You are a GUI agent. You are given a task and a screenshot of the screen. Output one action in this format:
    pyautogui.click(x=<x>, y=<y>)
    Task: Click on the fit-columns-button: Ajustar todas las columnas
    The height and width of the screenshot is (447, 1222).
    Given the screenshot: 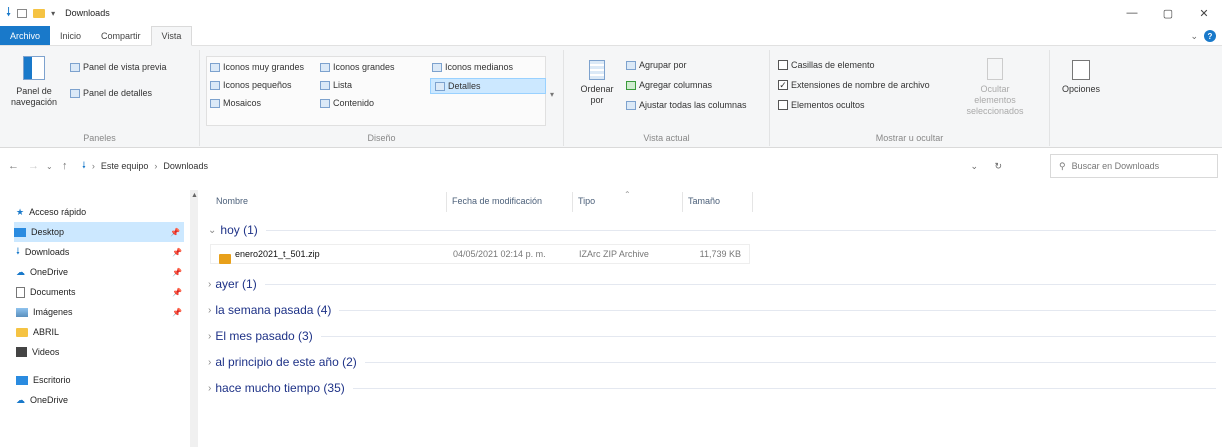 What is the action you would take?
    pyautogui.click(x=686, y=105)
    